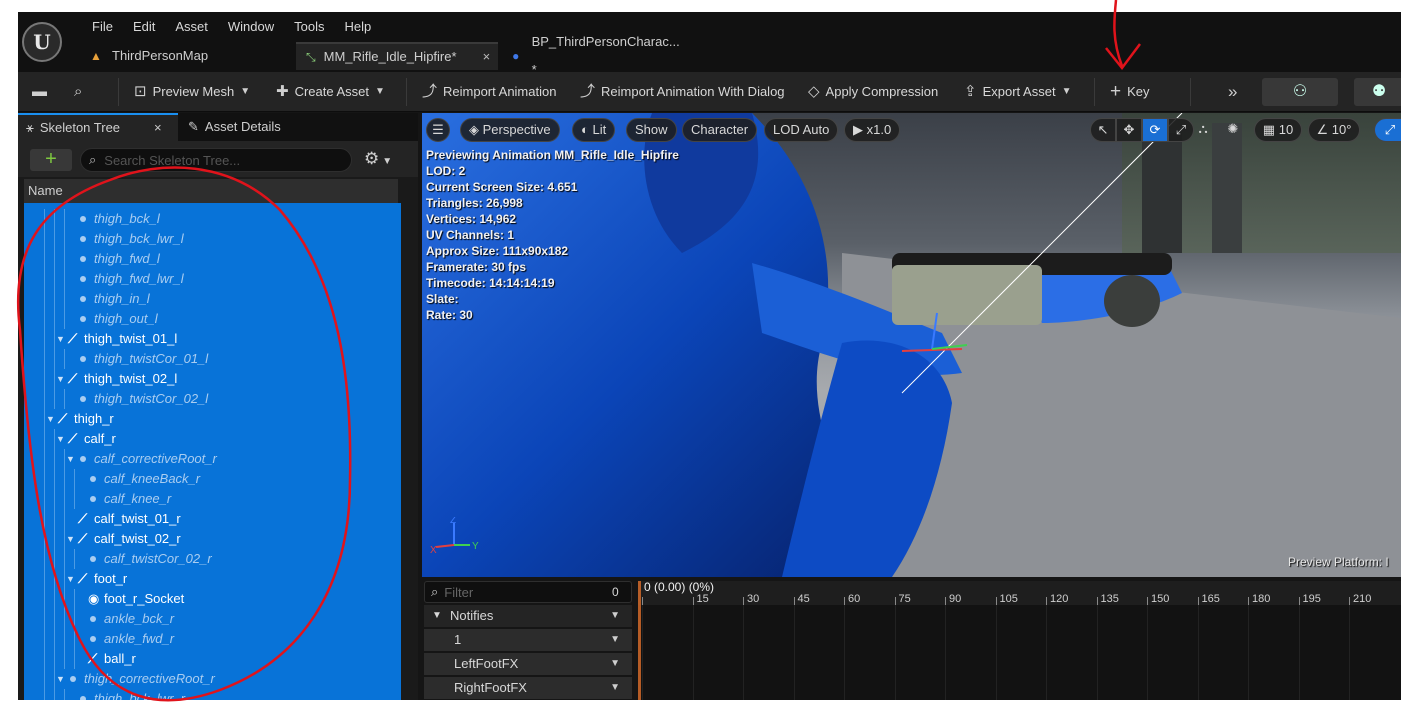 The image size is (1401, 713). Describe the element at coordinates (191, 28) in the screenshot. I see `menu-asset: Asset` at that location.